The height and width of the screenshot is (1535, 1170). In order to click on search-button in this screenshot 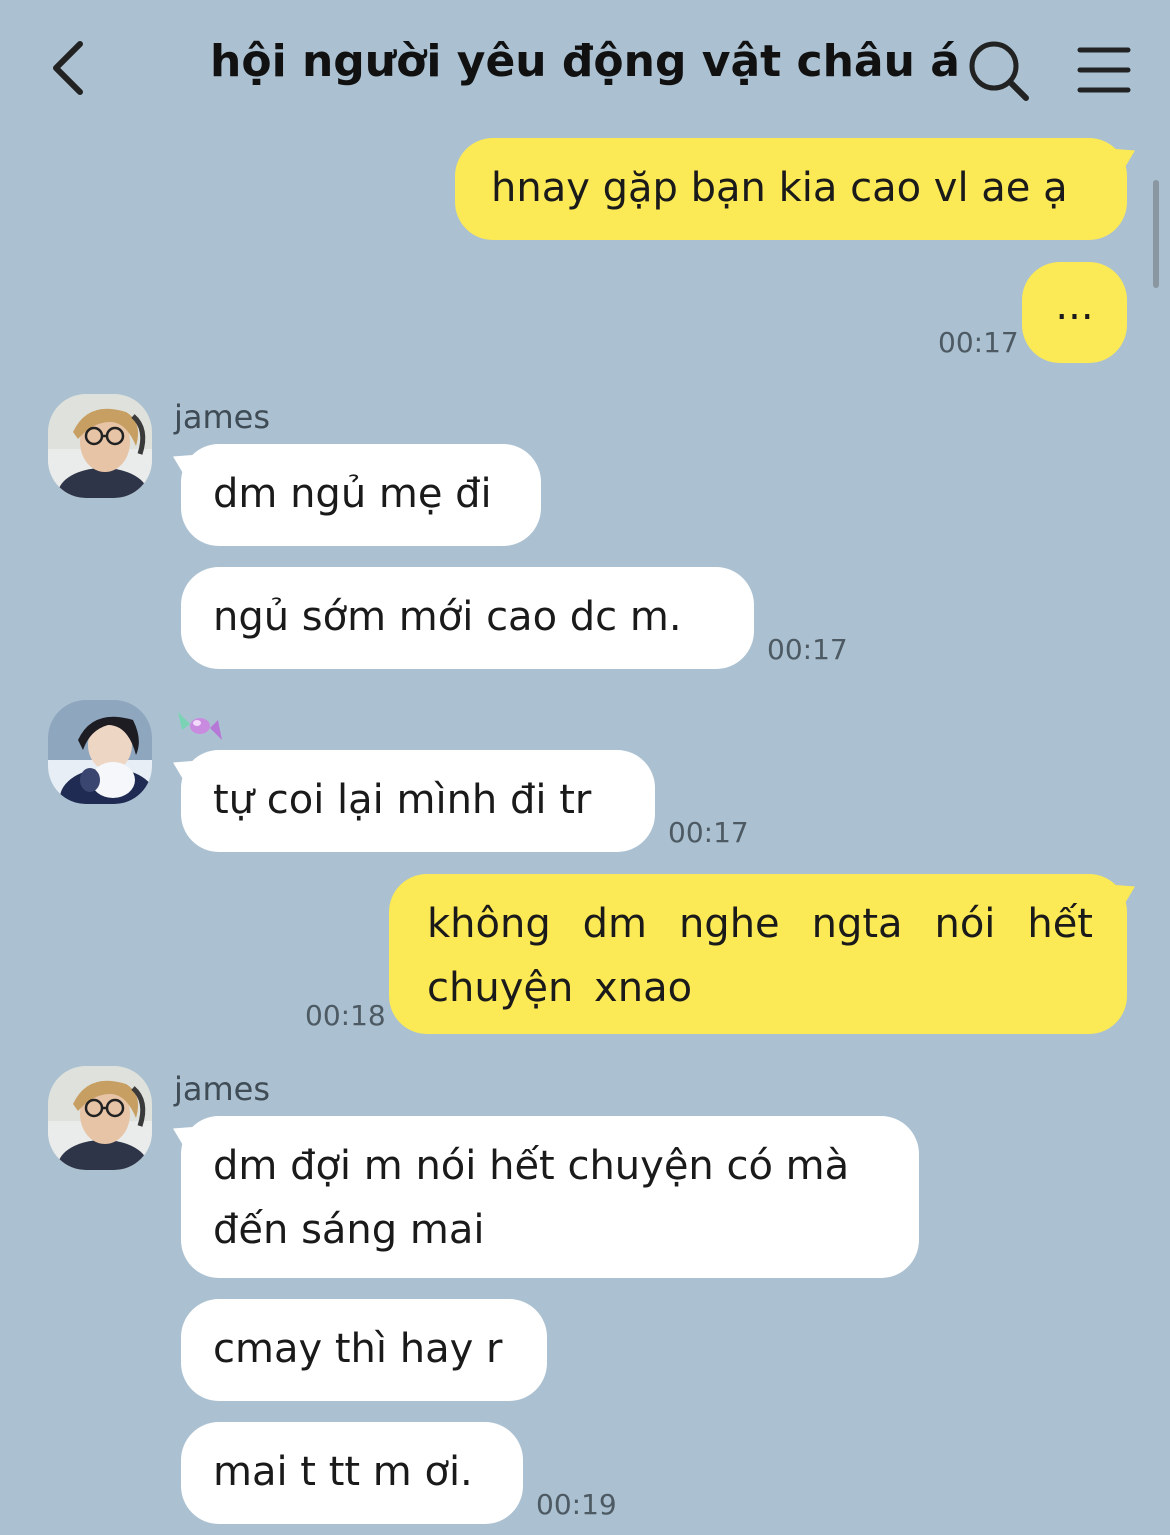, I will do `click(998, 70)`.